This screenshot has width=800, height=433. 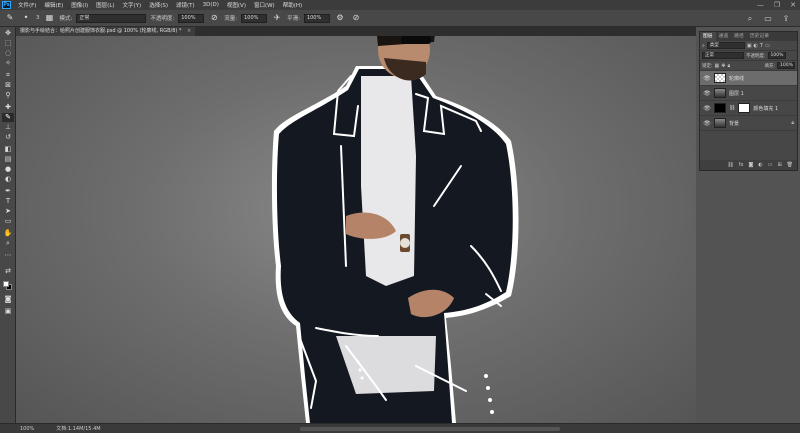 I want to click on dodge-tool-icon: ◐, so click(x=8, y=179).